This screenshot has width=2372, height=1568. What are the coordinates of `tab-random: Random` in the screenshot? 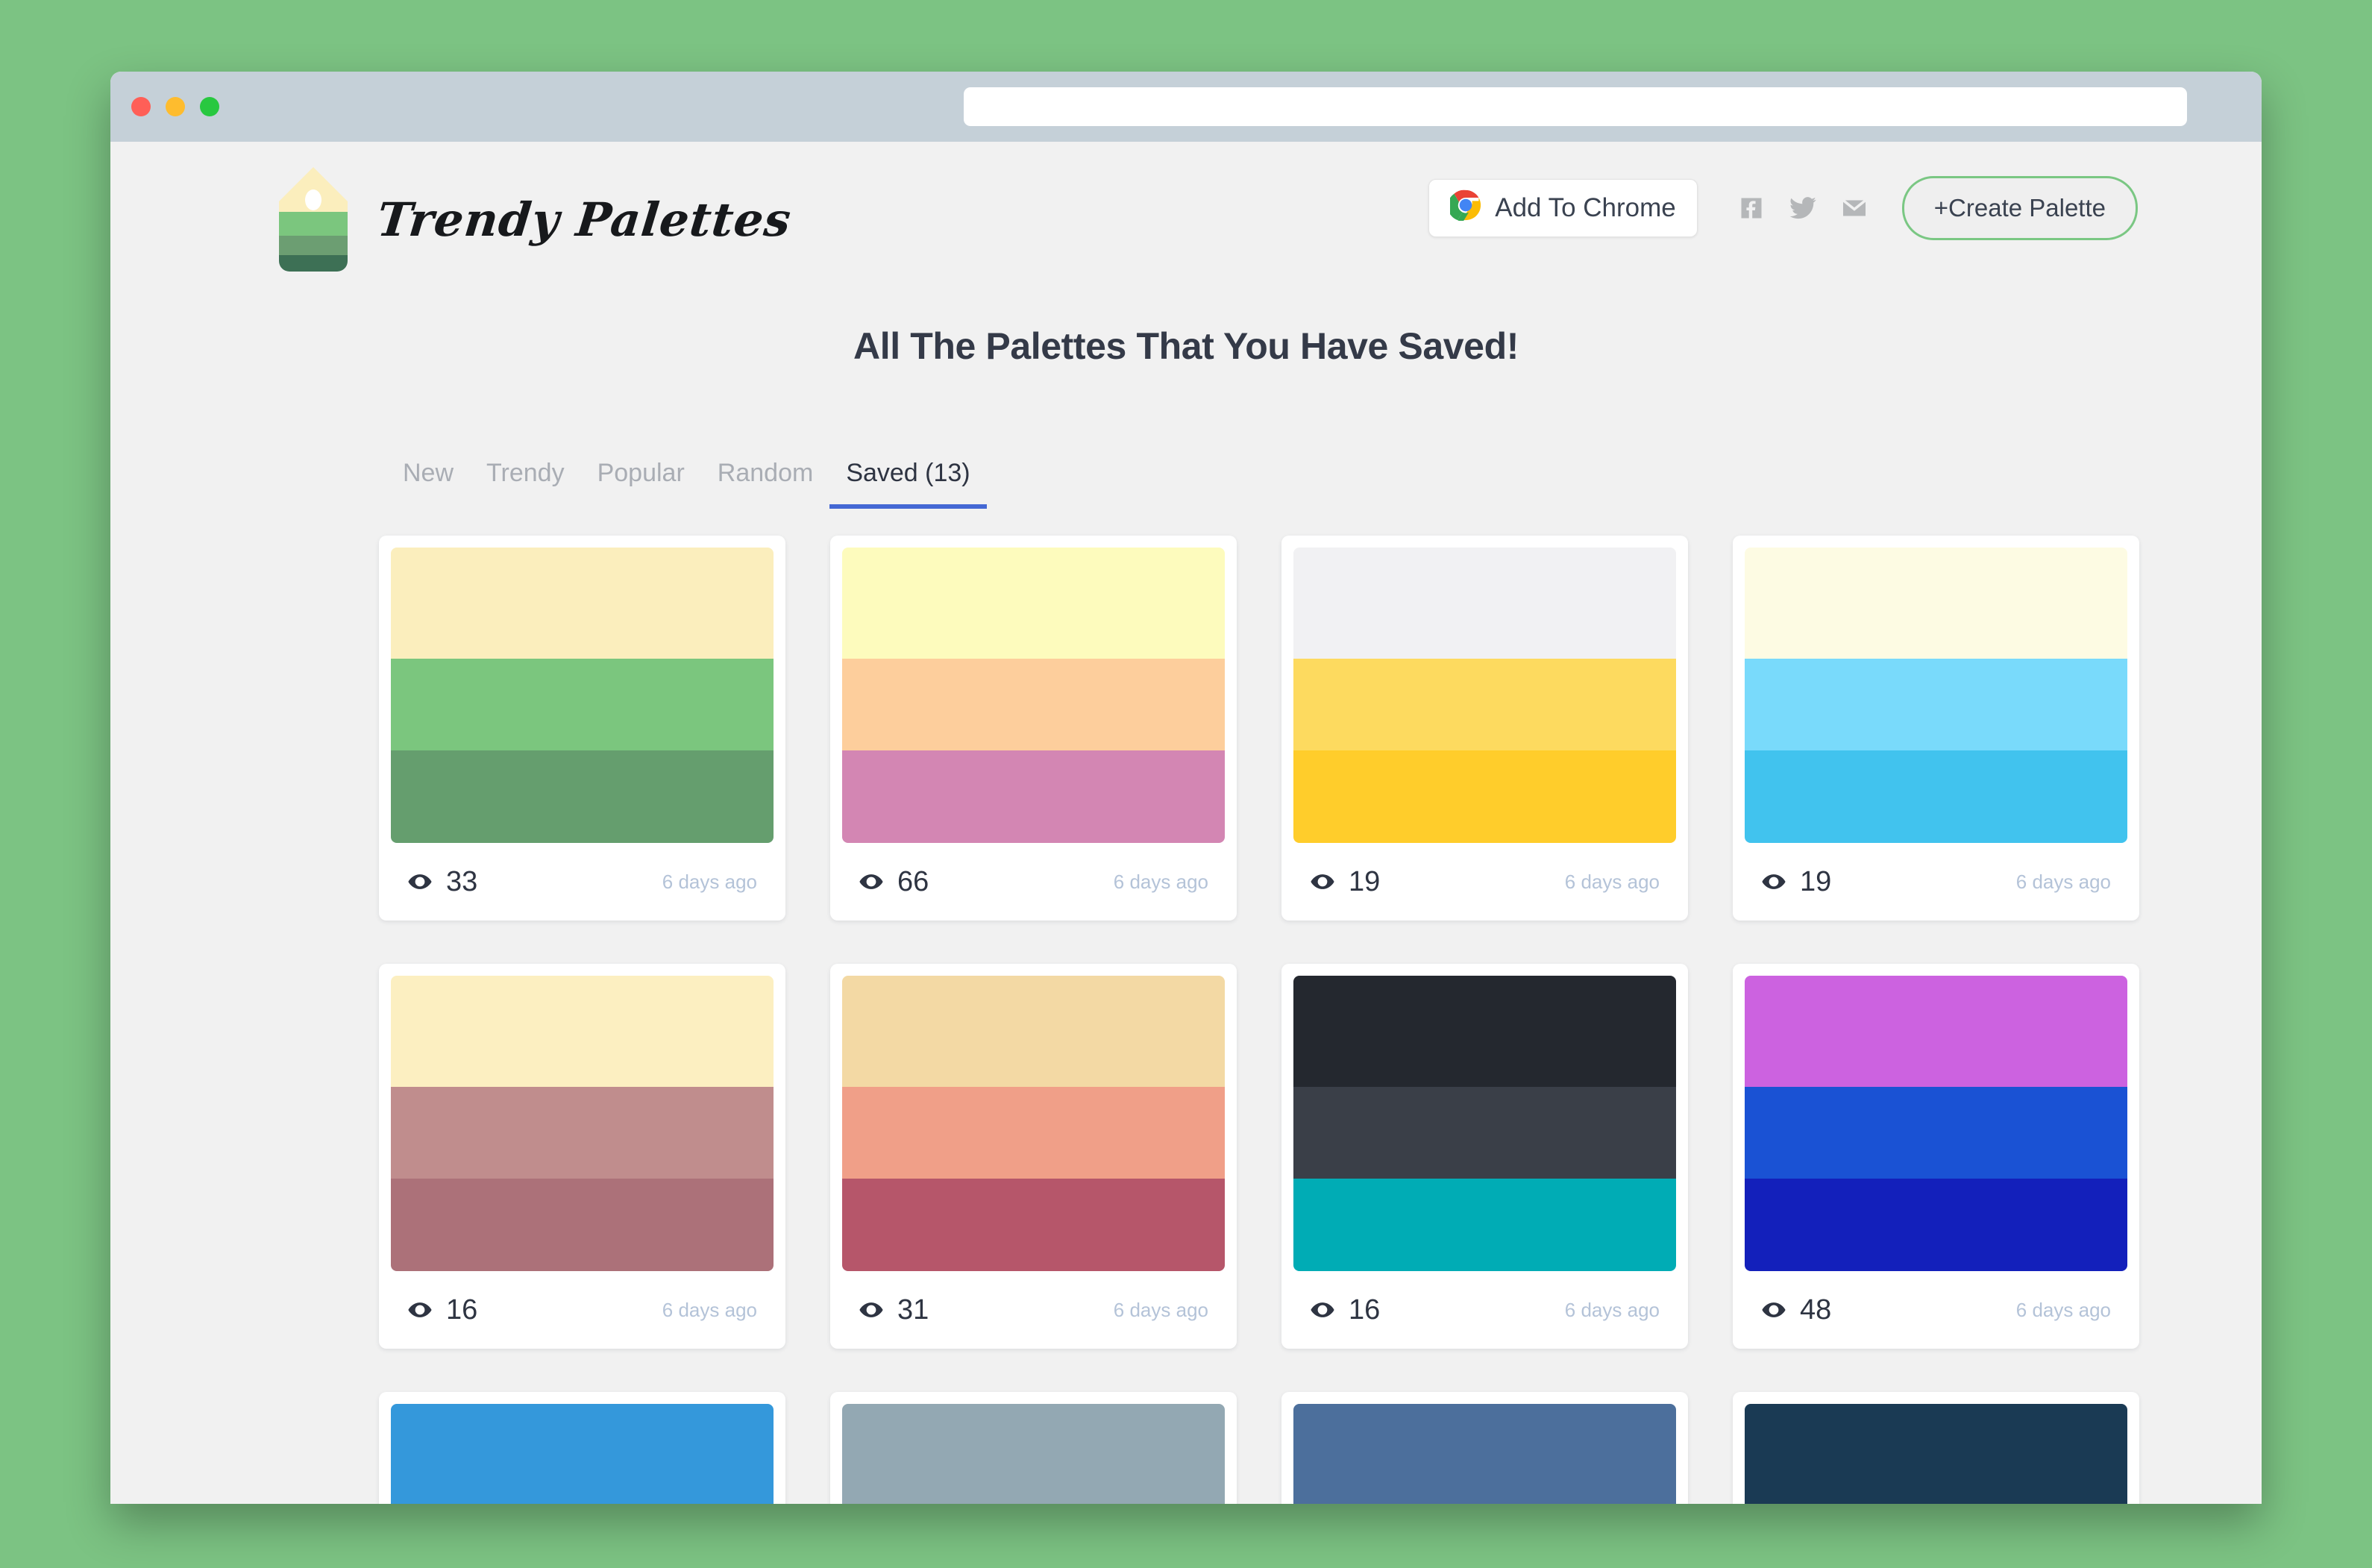 It's located at (765, 484).